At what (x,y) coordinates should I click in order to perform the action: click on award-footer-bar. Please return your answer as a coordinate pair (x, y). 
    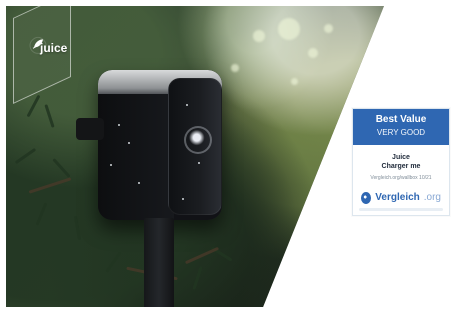
    Looking at the image, I should click on (401, 209).